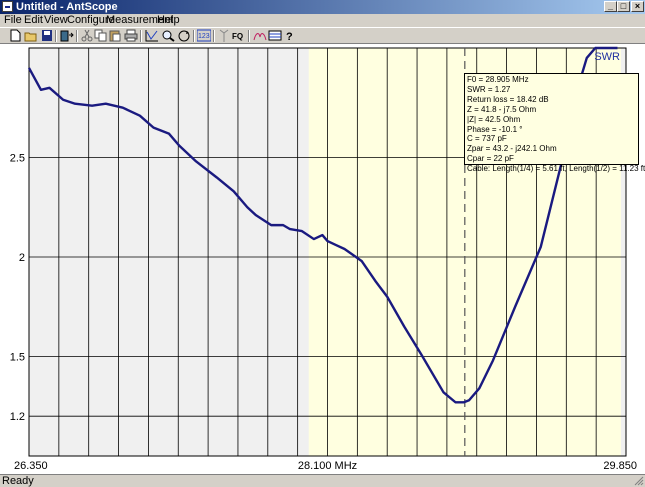  Describe the element at coordinates (67, 35) in the screenshot. I see `device-icon` at that location.